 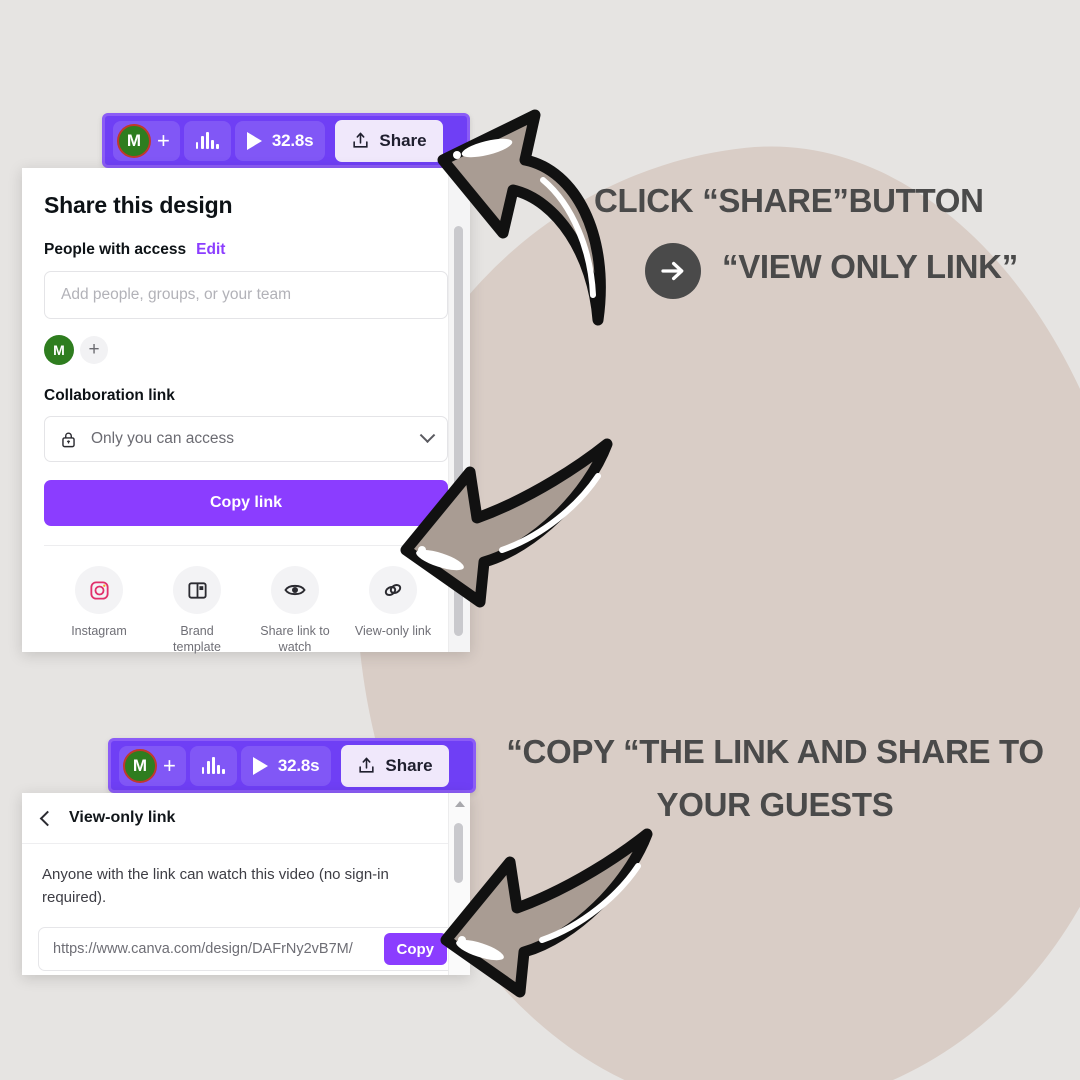 What do you see at coordinates (197, 639) in the screenshot?
I see `share-option-label: Brand template` at bounding box center [197, 639].